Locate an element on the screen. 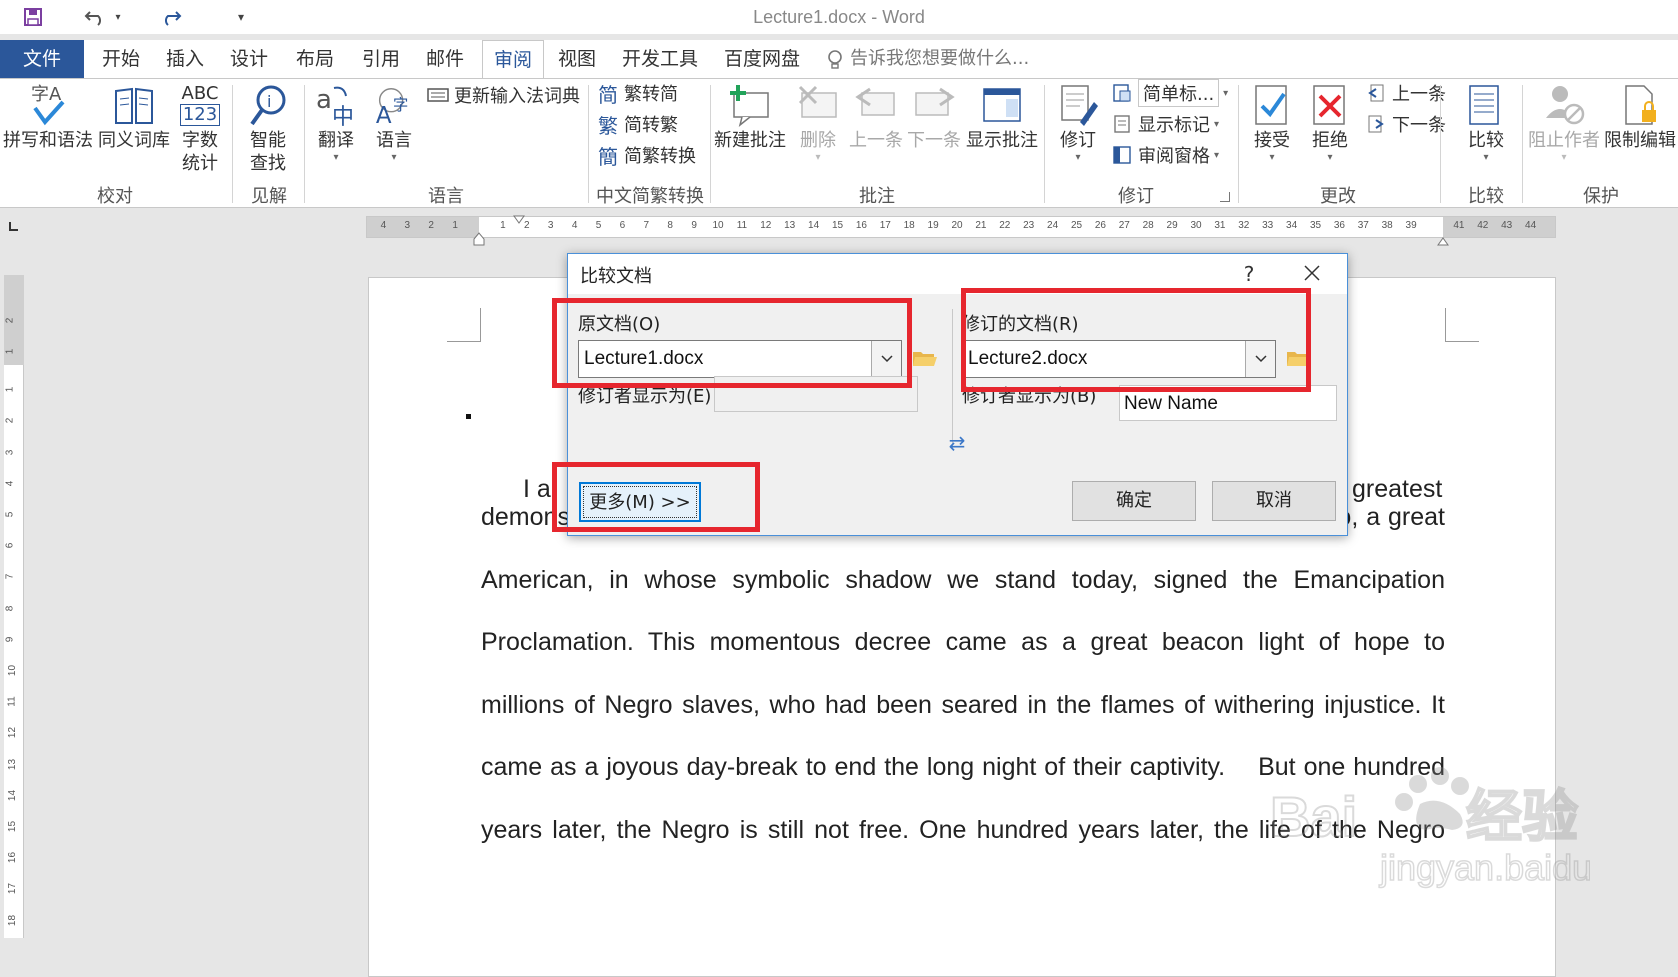 The width and height of the screenshot is (1678, 977). tab-view: 视图 is located at coordinates (577, 59).